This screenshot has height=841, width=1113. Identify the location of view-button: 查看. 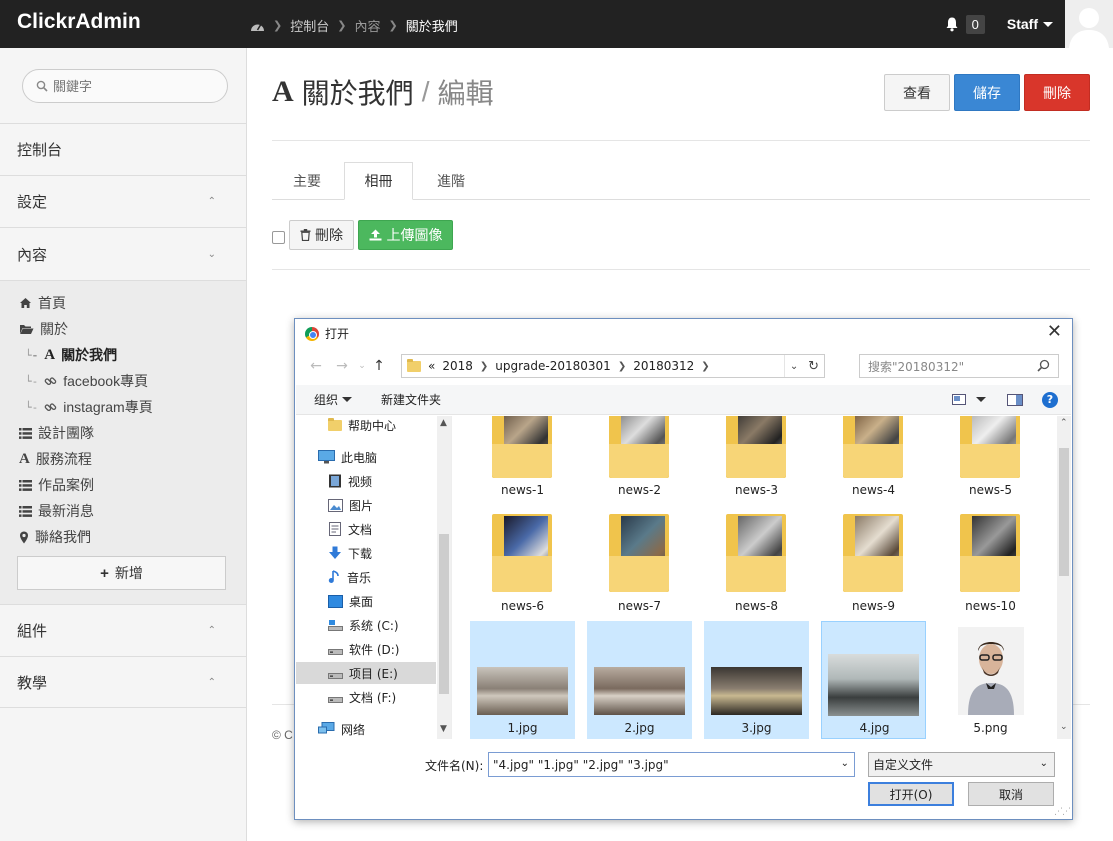
(917, 92).